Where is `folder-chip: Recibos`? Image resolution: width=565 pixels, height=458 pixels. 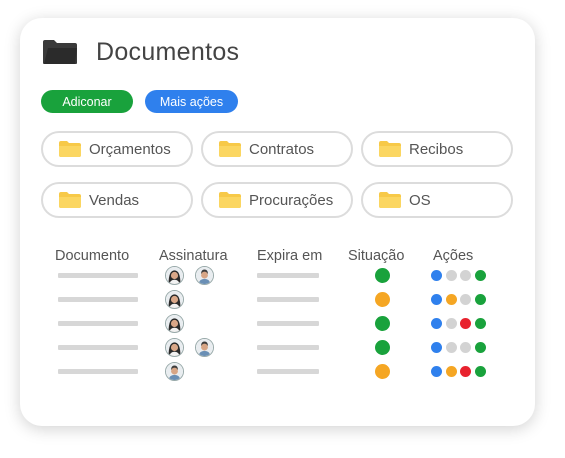
folder-chip: Recibos is located at coordinates (437, 149).